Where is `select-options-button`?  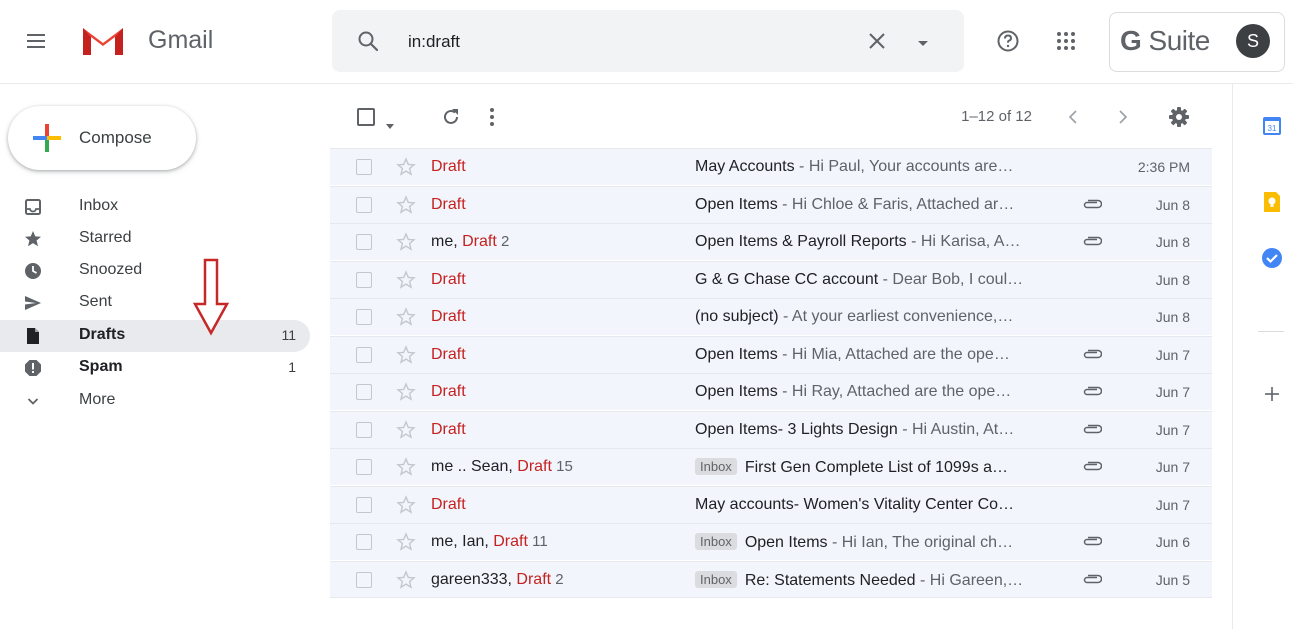
select-options-button is located at coordinates (390, 122).